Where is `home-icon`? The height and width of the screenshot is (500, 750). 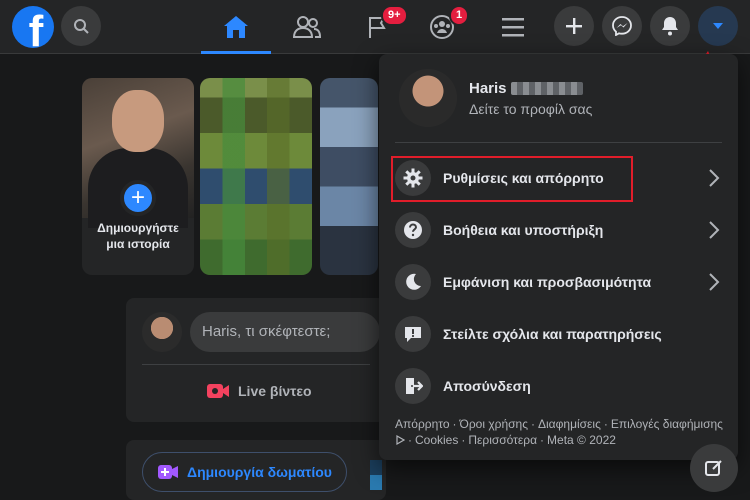 home-icon is located at coordinates (236, 27).